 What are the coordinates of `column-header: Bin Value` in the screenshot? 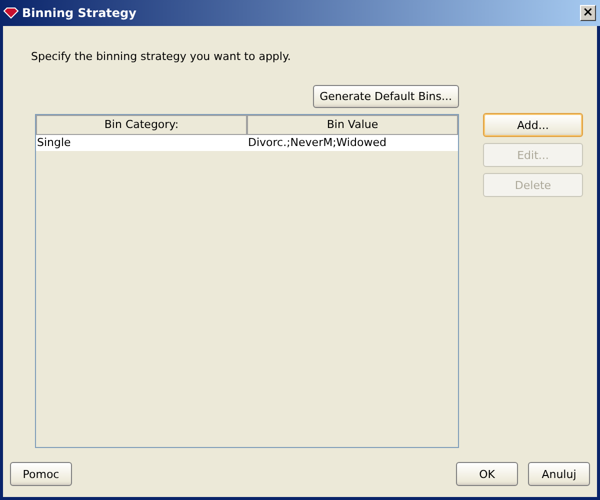 It's located at (352, 125).